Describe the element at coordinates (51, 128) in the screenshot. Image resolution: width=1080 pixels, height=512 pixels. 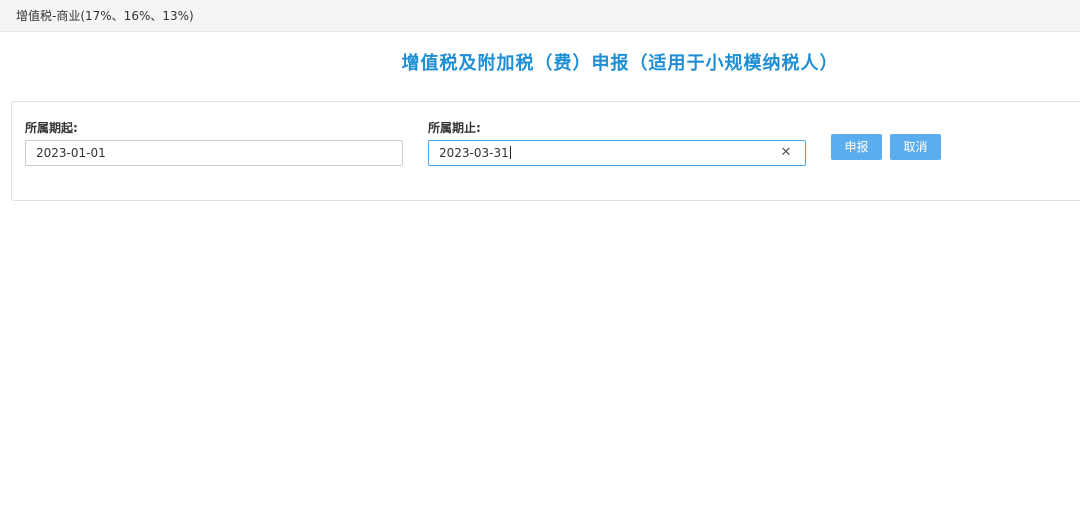
I see `period-start-label: 所属期起:` at that location.